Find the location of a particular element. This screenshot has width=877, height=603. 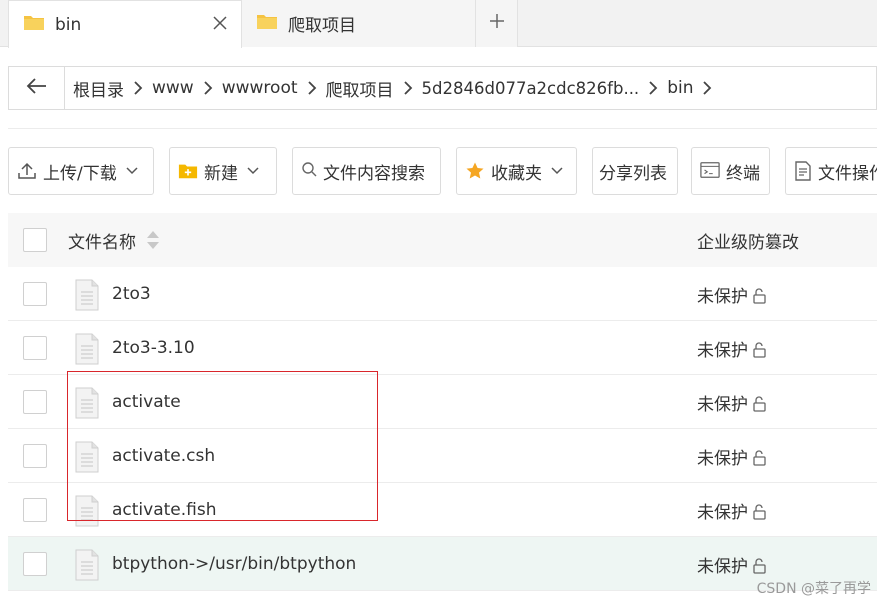

tab-label: bin is located at coordinates (68, 24).